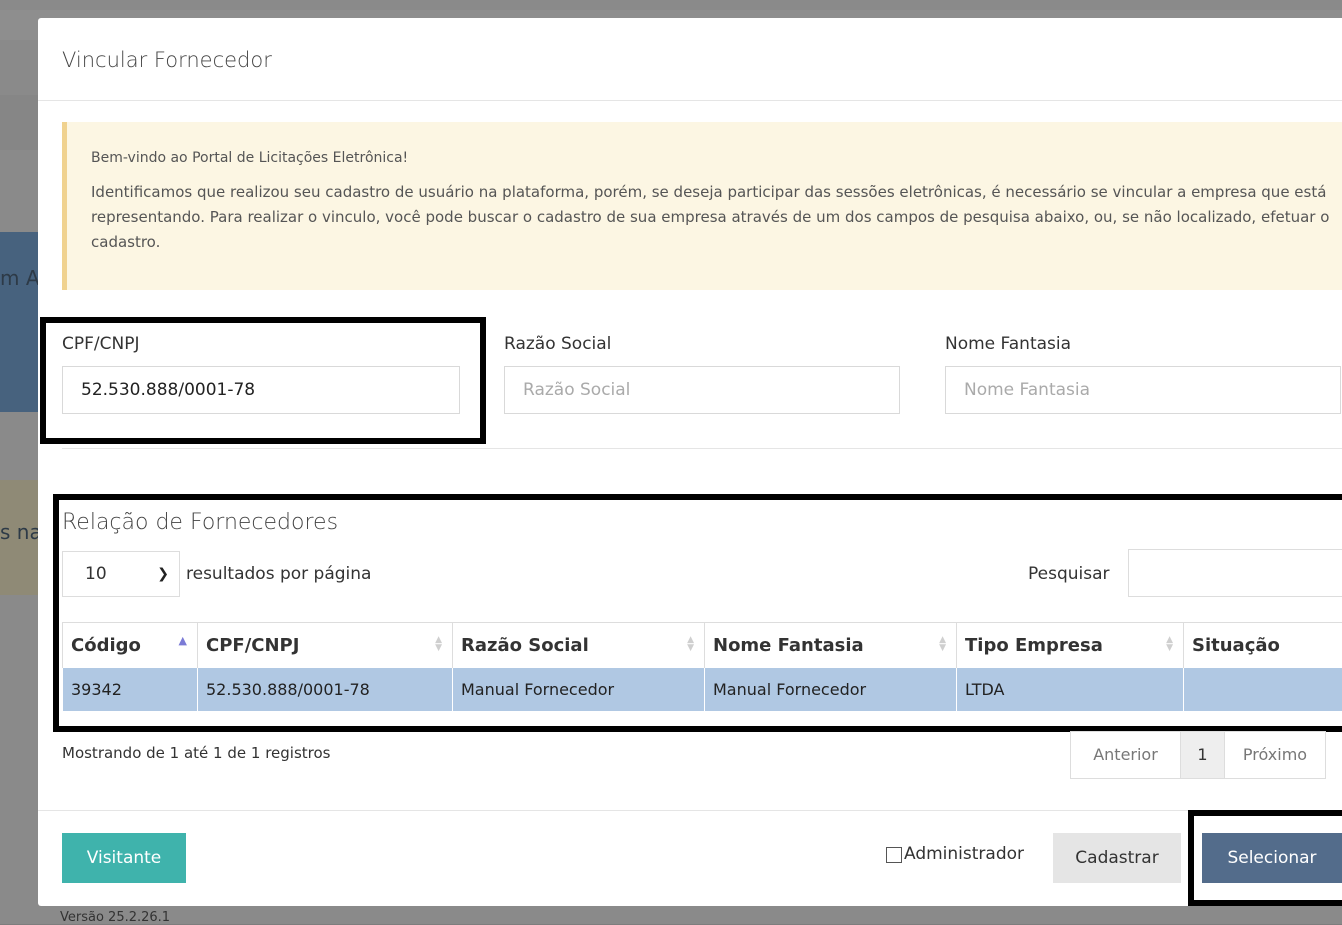 This screenshot has width=1342, height=925. What do you see at coordinates (702, 390) in the screenshot?
I see `razao-social-input` at bounding box center [702, 390].